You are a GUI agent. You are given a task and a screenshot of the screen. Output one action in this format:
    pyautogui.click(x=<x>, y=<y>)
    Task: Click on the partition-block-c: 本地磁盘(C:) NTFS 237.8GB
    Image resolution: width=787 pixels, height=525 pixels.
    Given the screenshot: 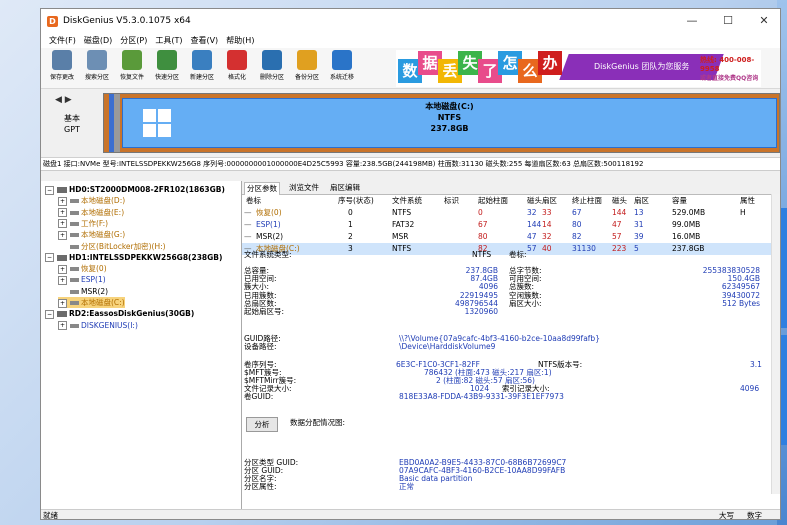 What is the action you would take?
    pyautogui.click(x=449, y=123)
    